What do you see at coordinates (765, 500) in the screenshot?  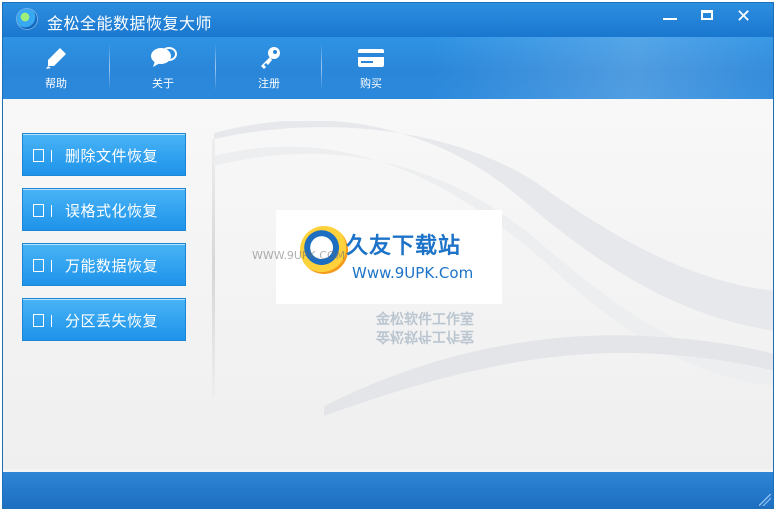 I see `resize-grip-icon` at bounding box center [765, 500].